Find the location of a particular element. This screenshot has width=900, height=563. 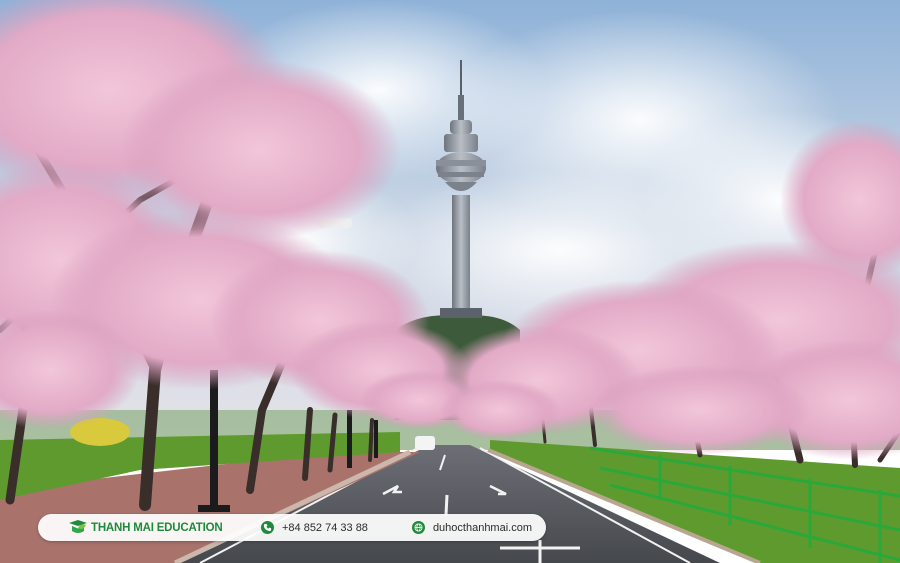

website-link: duhocthanhmai.com is located at coordinates (471, 527).